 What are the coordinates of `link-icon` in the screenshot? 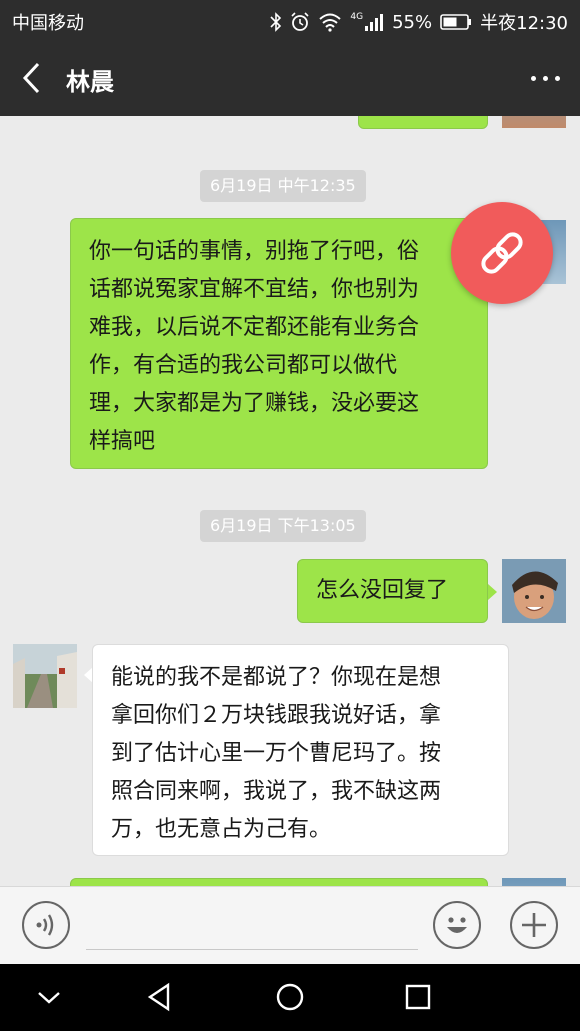 It's located at (502, 253).